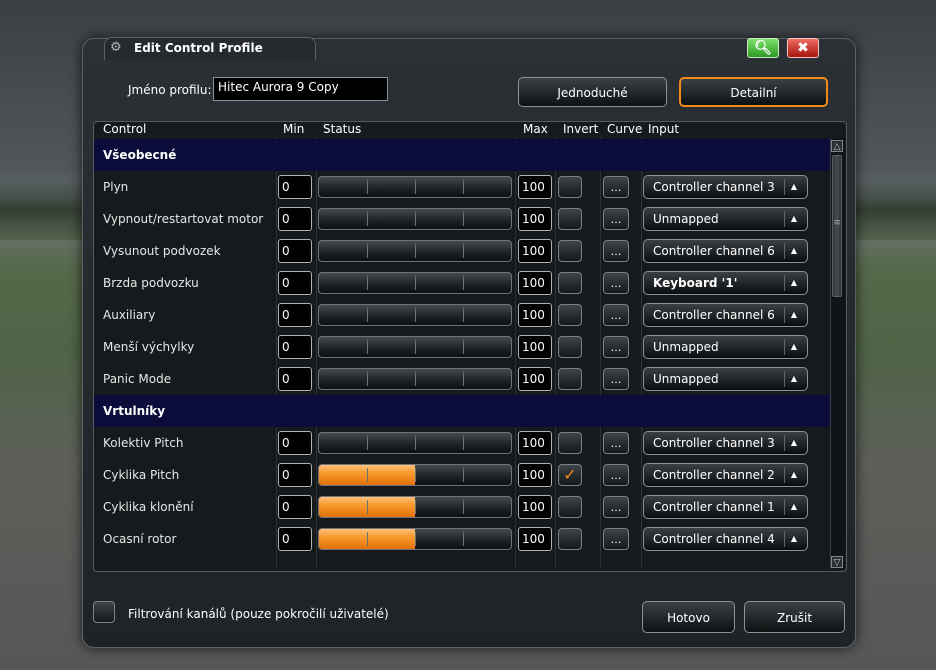 Image resolution: width=936 pixels, height=670 pixels. Describe the element at coordinates (763, 48) in the screenshot. I see `search-button: 🔍︎` at that location.